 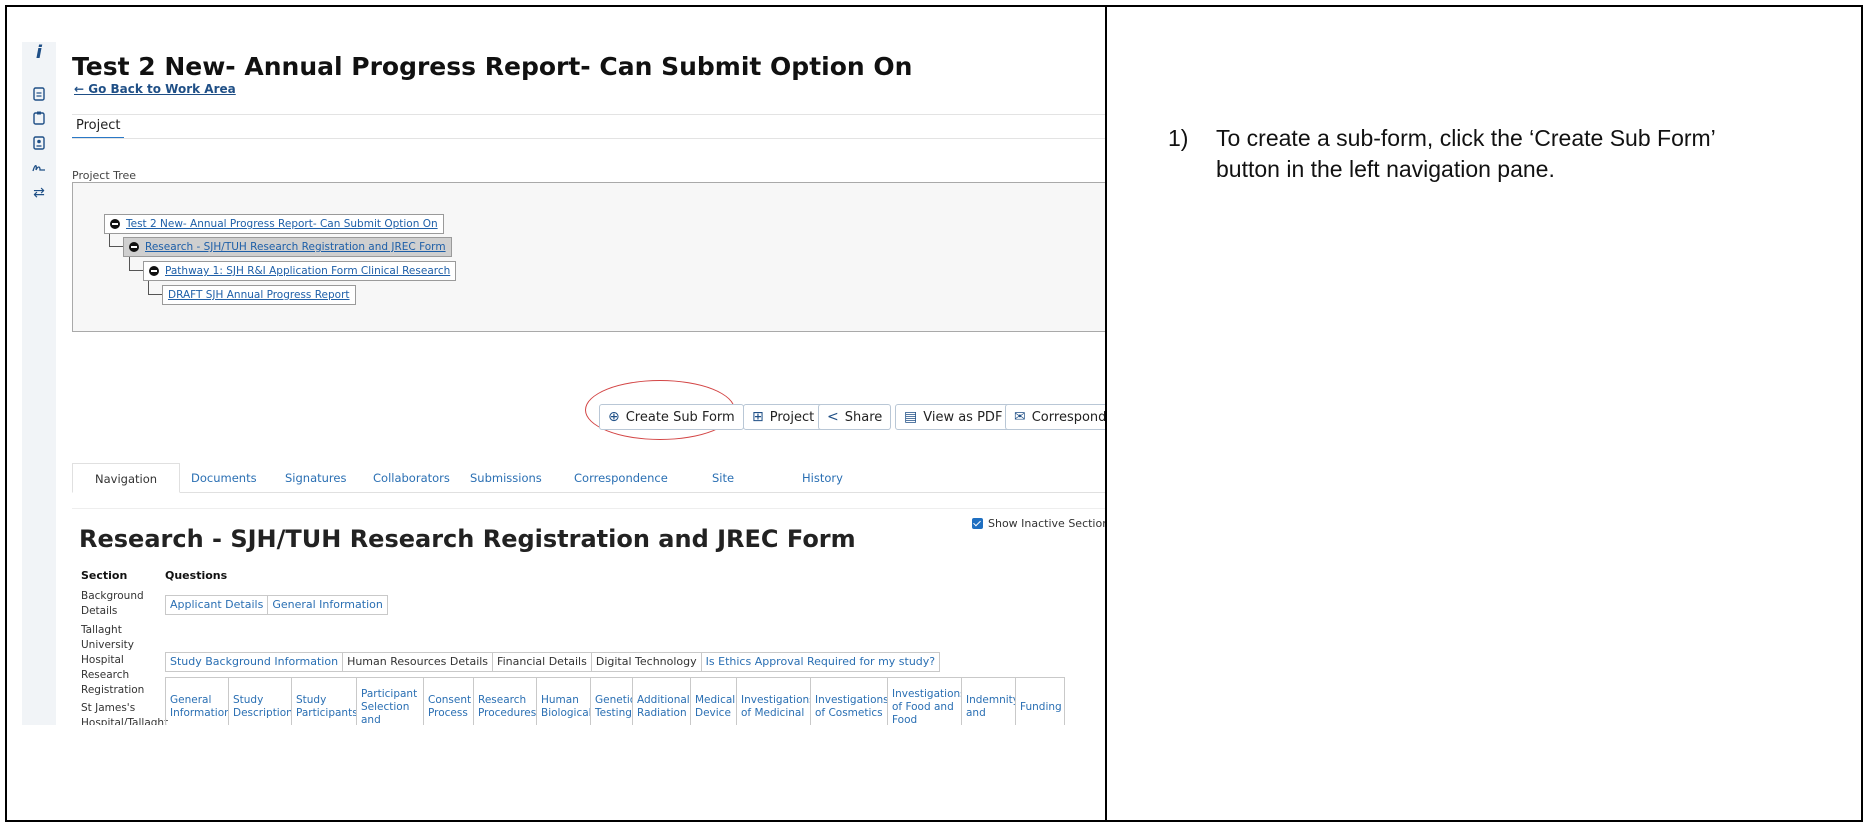 What do you see at coordinates (758, 417) in the screenshot?
I see `hierarchy-icon: ⊞` at bounding box center [758, 417].